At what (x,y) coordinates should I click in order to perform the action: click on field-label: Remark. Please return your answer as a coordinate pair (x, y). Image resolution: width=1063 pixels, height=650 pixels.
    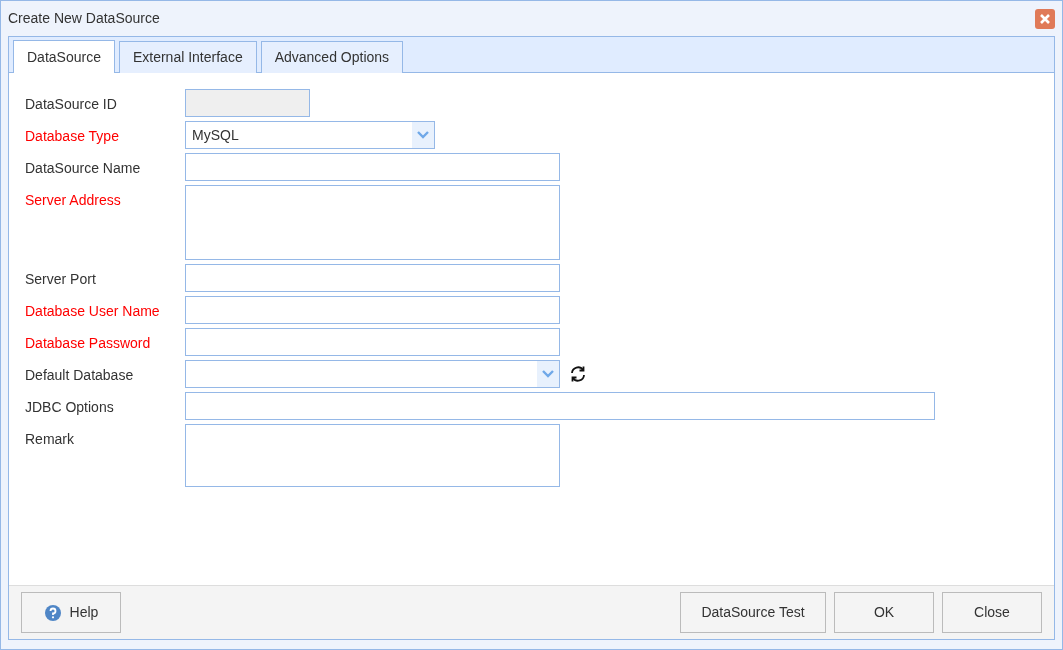
    Looking at the image, I should click on (50, 439).